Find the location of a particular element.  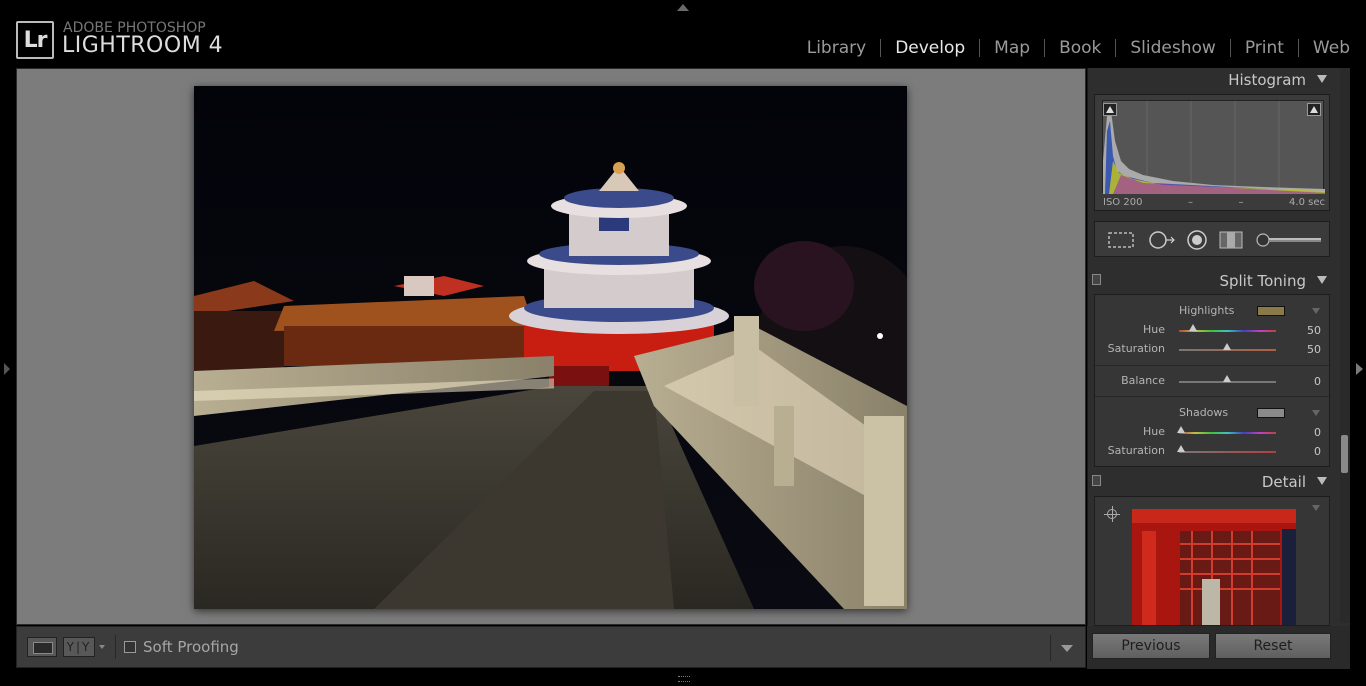

module-develop: Develop is located at coordinates (930, 48).